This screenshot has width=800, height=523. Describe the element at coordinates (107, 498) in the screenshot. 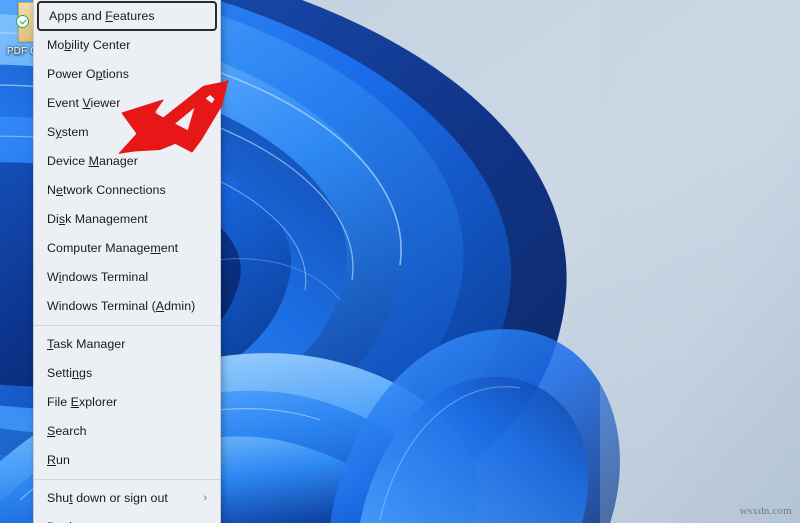

I see `menu-item-label: Shut down or sign out` at that location.